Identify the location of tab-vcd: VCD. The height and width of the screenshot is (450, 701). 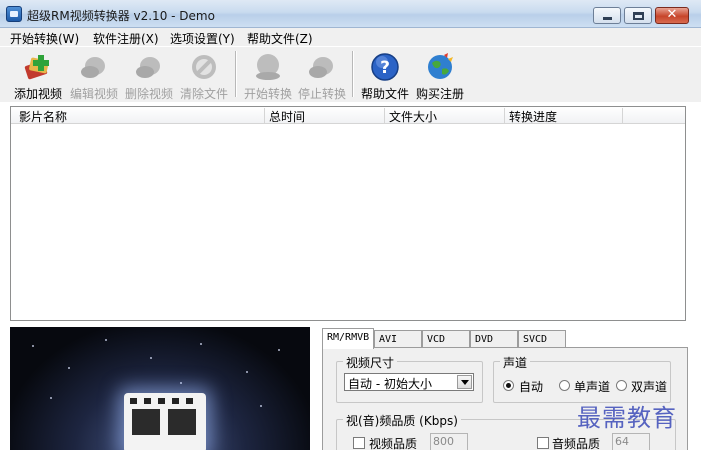
(446, 339).